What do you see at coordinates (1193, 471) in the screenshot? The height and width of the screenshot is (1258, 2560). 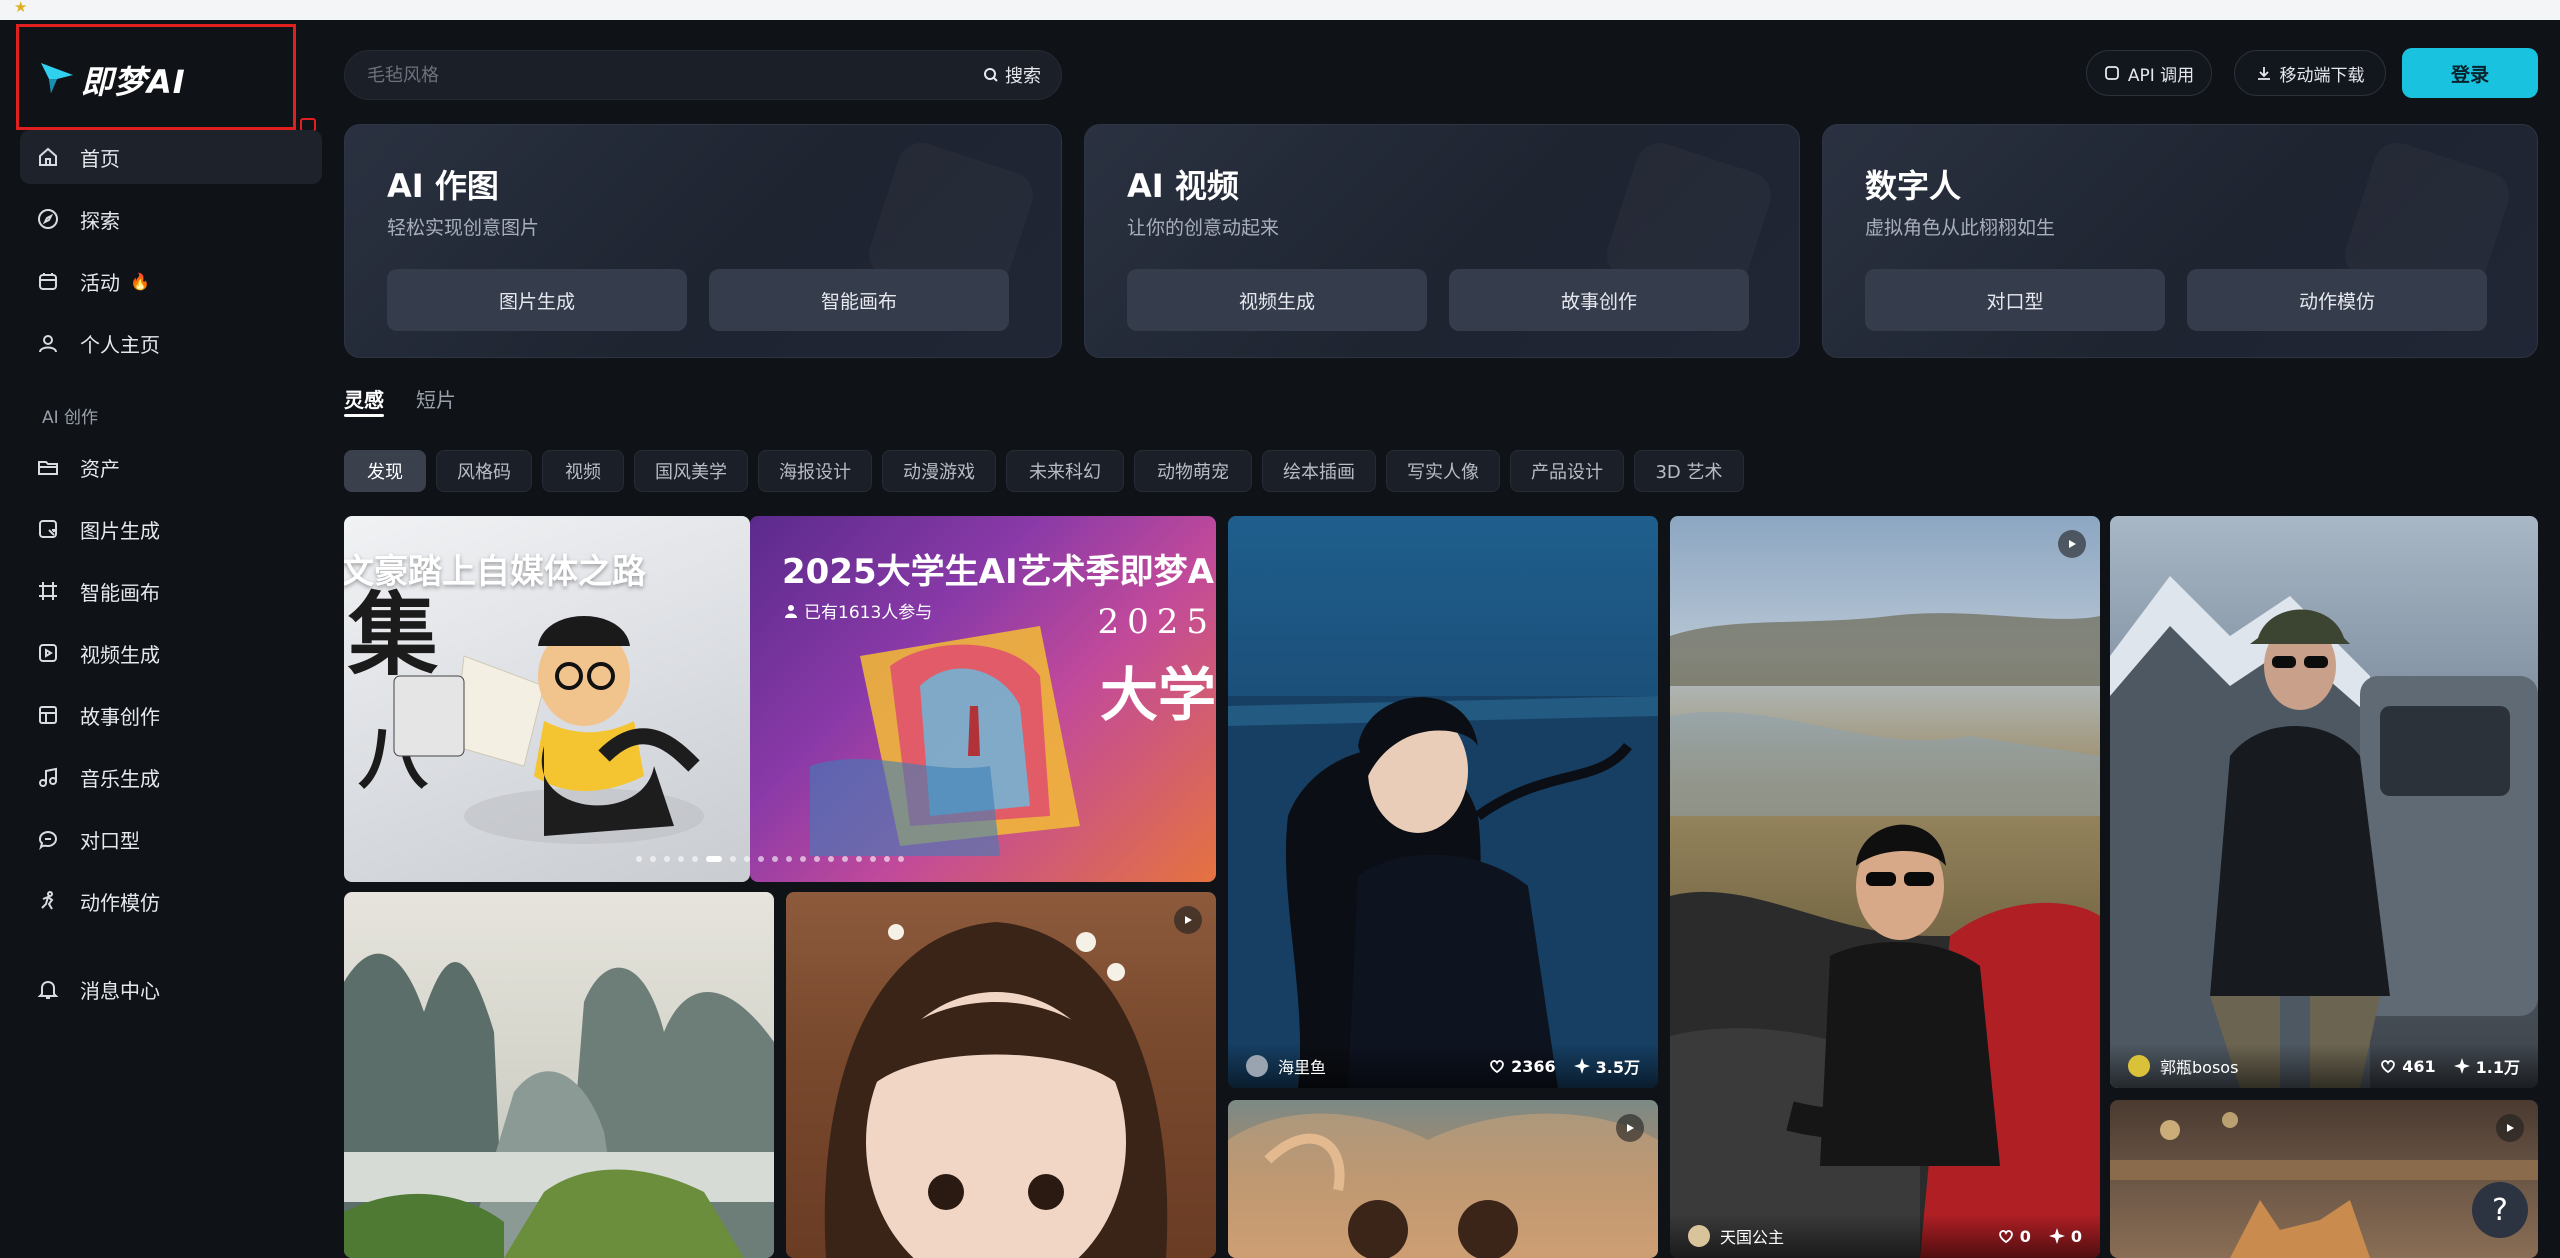 I see `chip-pets: 动物萌宠` at bounding box center [1193, 471].